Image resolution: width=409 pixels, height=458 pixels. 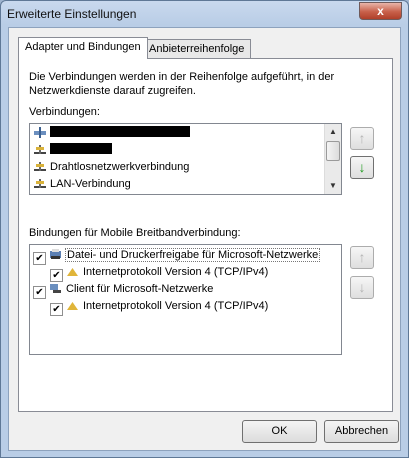 What do you see at coordinates (333, 151) in the screenshot?
I see `scroll-thumb` at bounding box center [333, 151].